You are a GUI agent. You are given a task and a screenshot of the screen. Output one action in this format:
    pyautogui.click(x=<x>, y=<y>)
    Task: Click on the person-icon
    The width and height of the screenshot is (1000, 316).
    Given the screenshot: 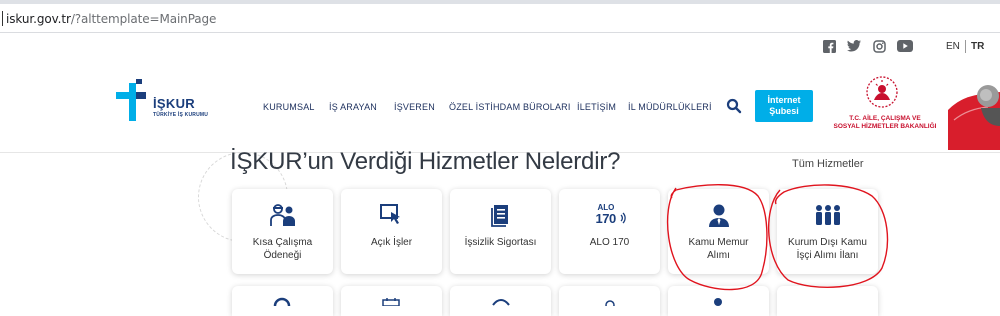 What is the action you would take?
    pyautogui.click(x=718, y=302)
    